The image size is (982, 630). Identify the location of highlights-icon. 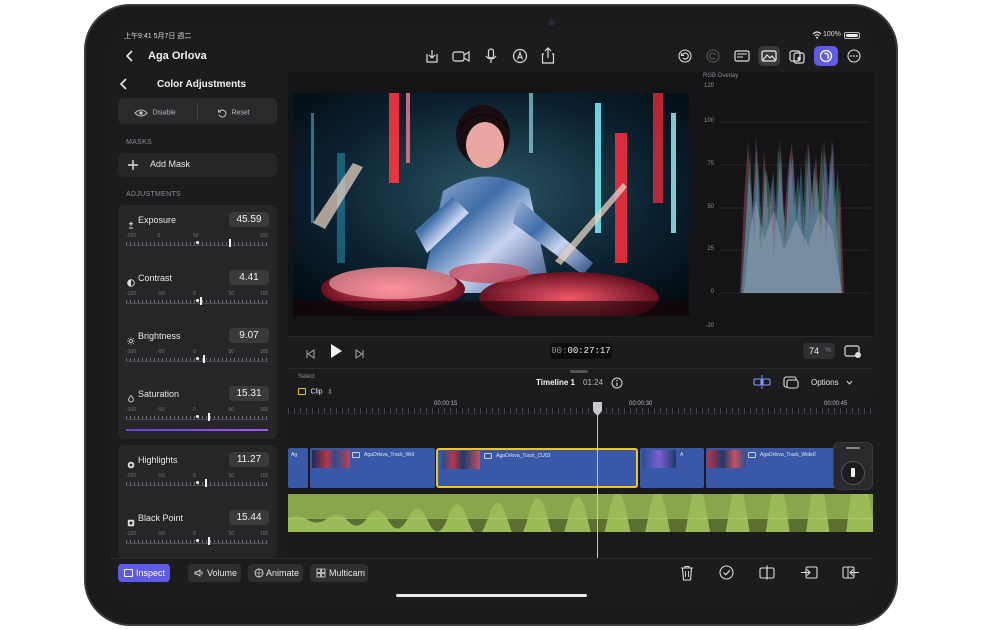
(131, 465).